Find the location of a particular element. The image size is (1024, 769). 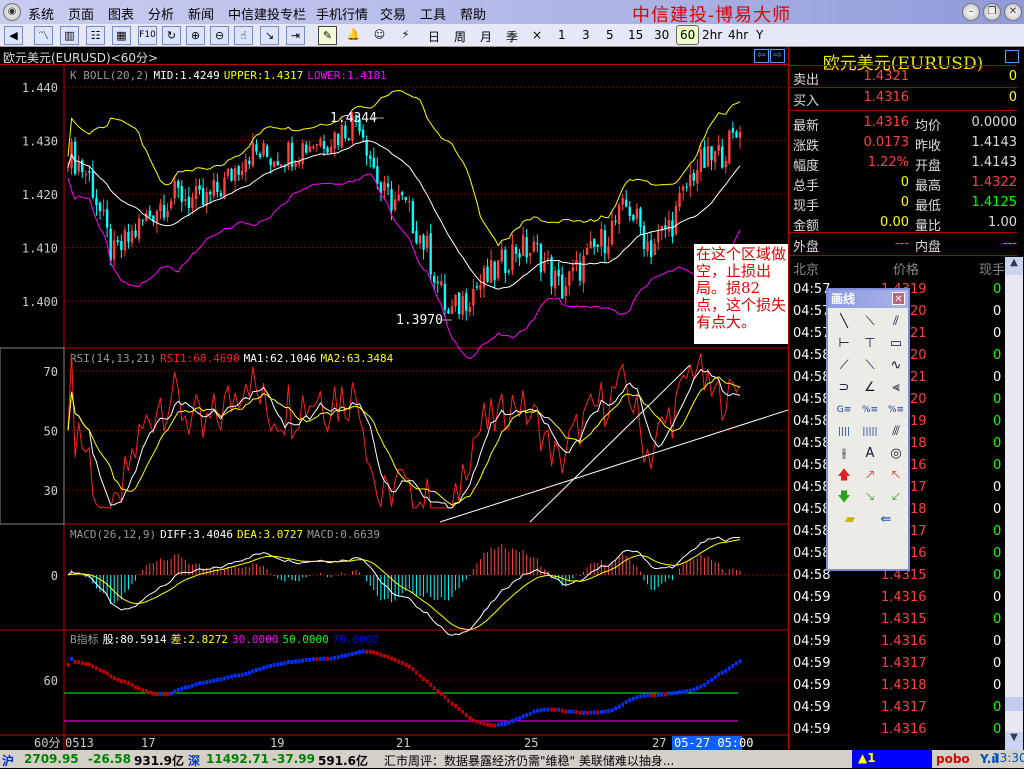

menu-item: 新闻 is located at coordinates (201, 13).